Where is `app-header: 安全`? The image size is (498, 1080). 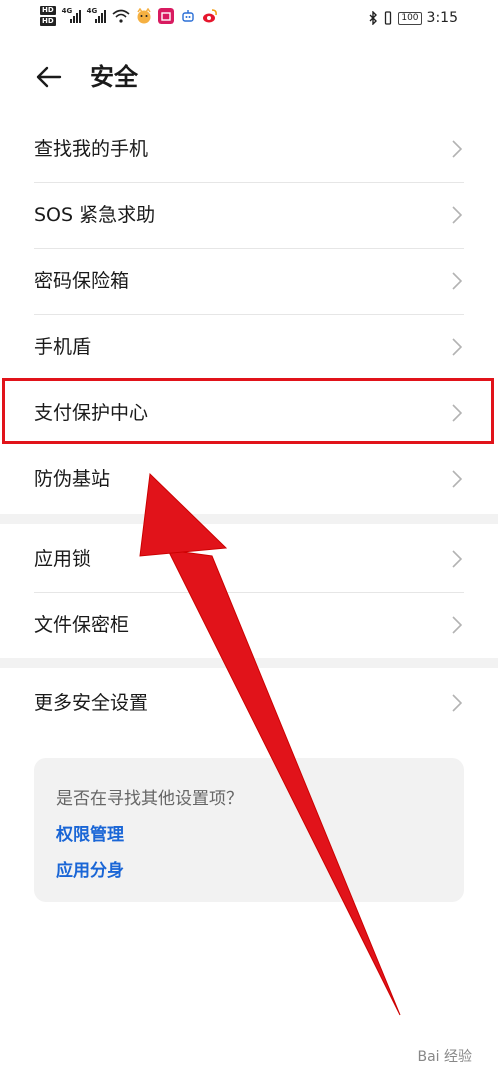 app-header: 安全 is located at coordinates (249, 78).